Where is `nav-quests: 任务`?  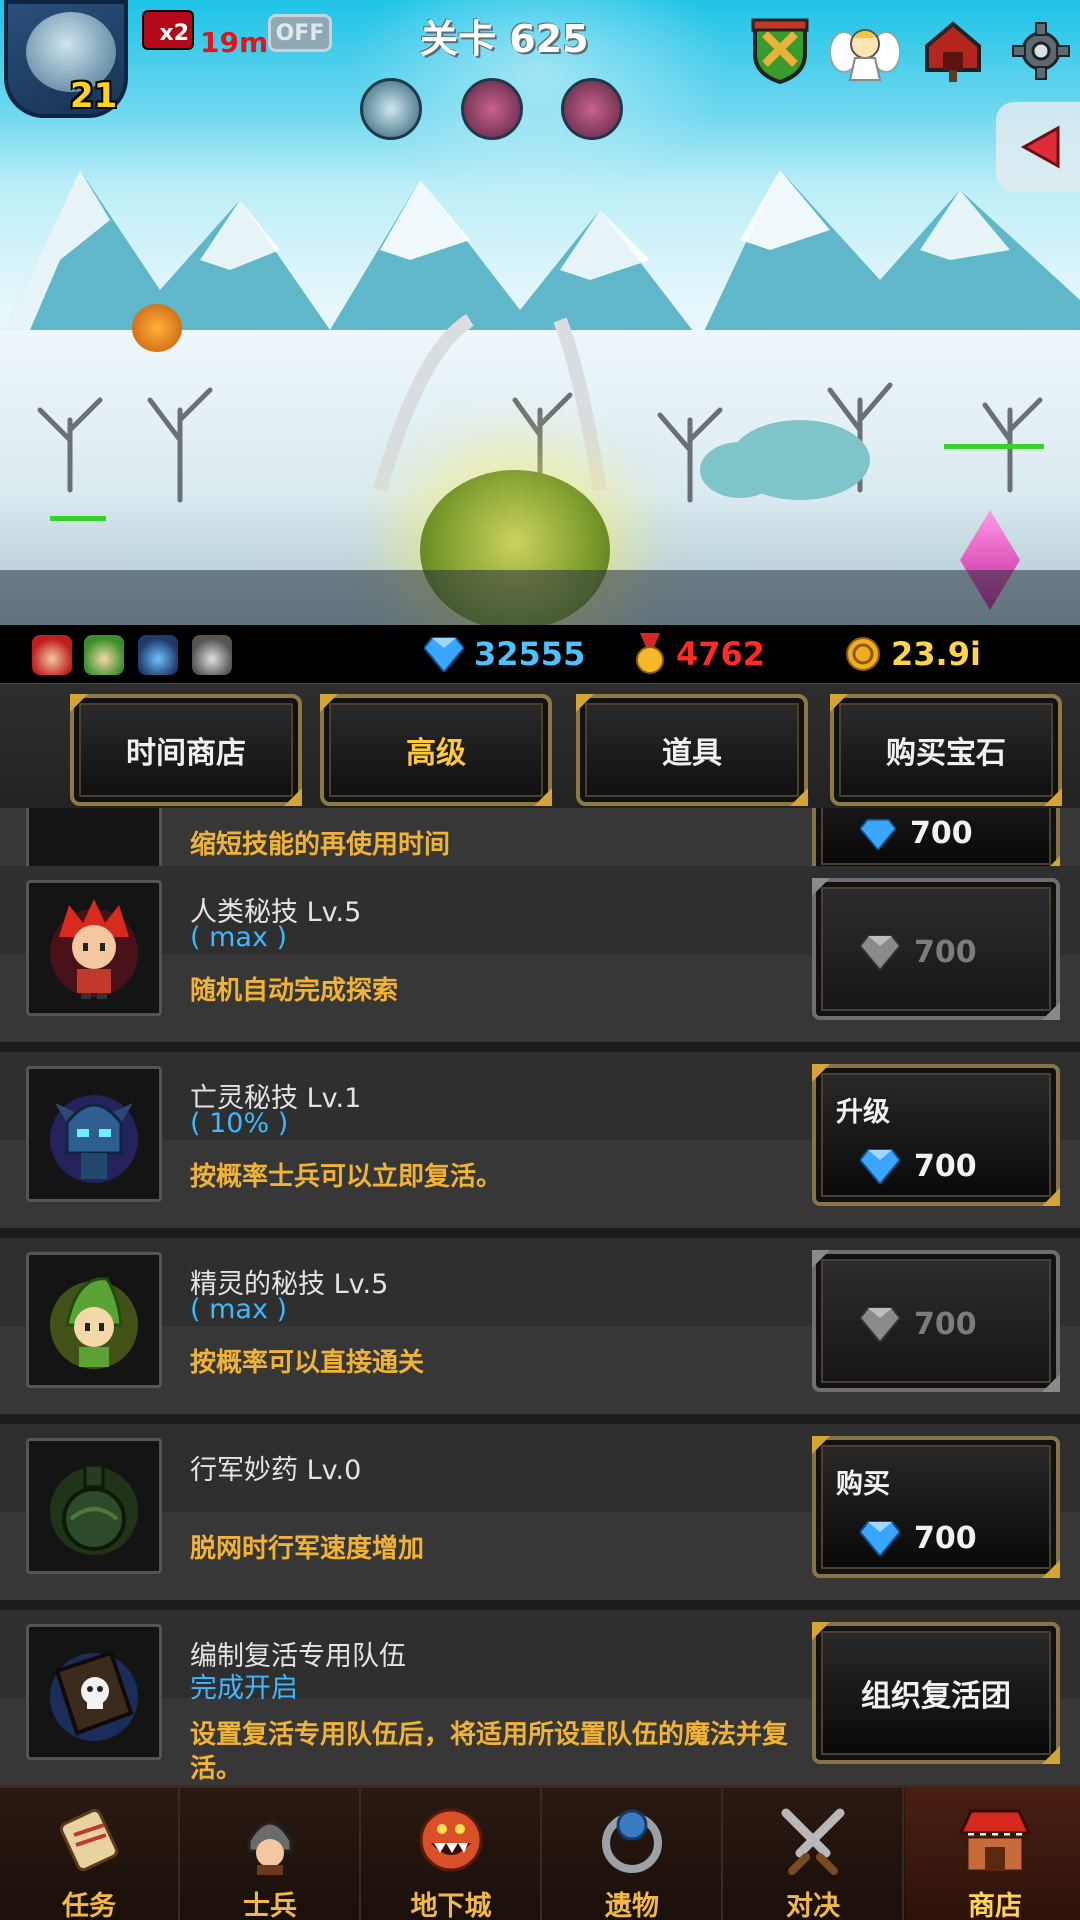 nav-quests: 任务 is located at coordinates (90, 1854).